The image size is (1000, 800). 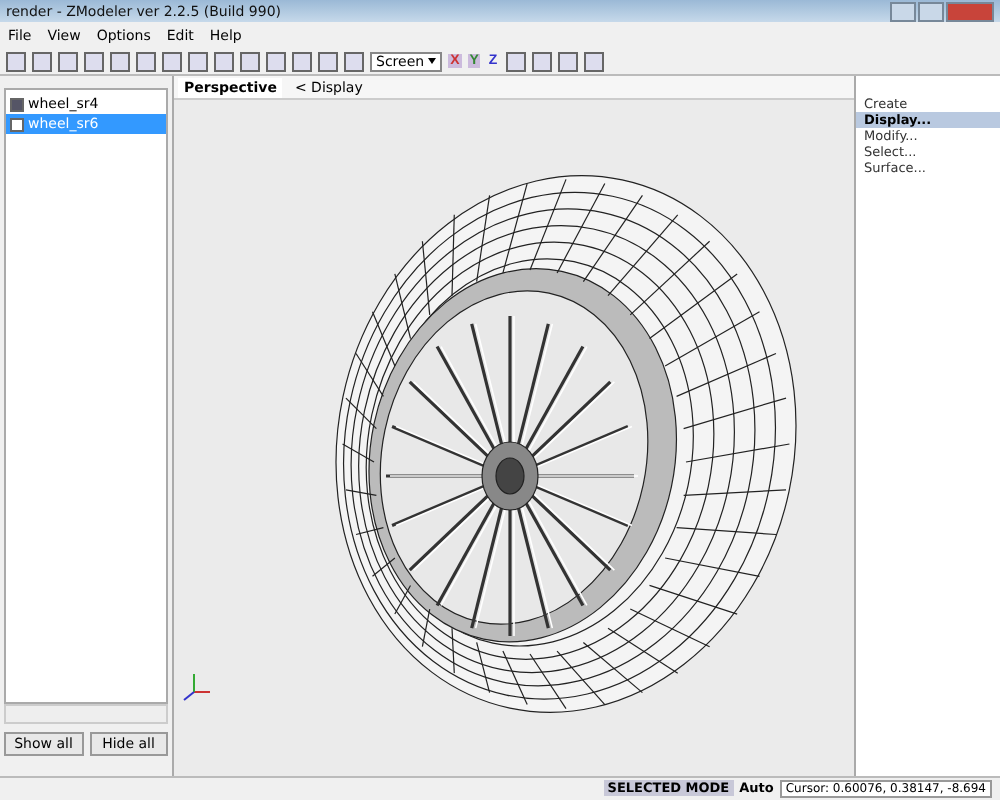 I want to click on caret-icon, so click(x=432, y=61).